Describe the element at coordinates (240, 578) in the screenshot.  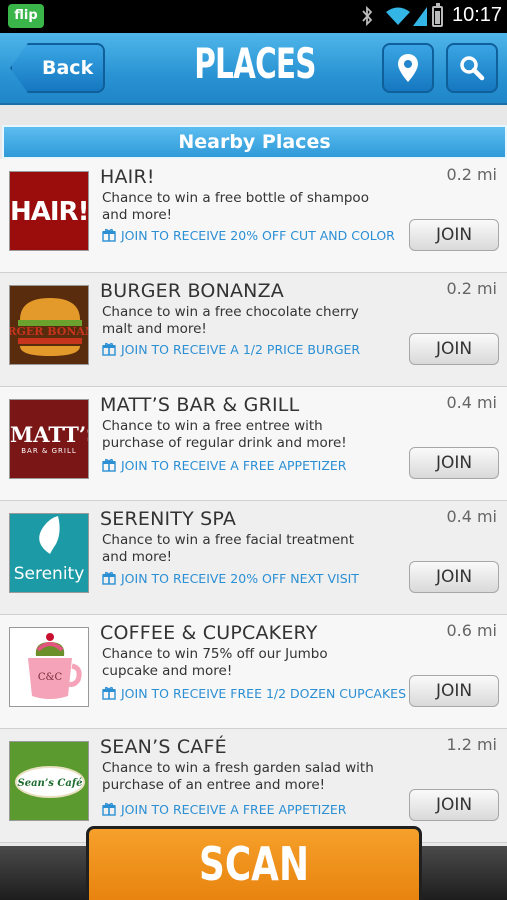
I see `promo-label: JOIN TO RECEIVE 20% OFF NEXT VISIT` at that location.